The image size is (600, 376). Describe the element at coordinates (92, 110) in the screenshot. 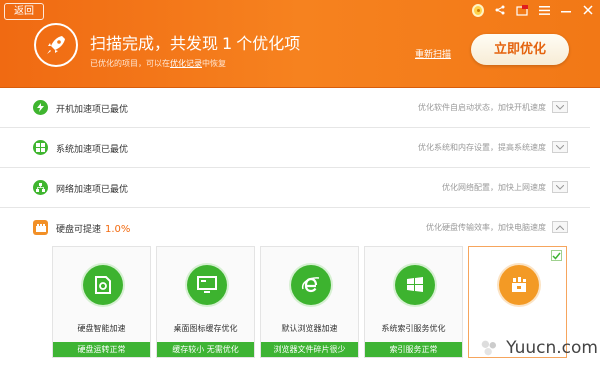

I see `row-label: 开机加速项已最优` at that location.